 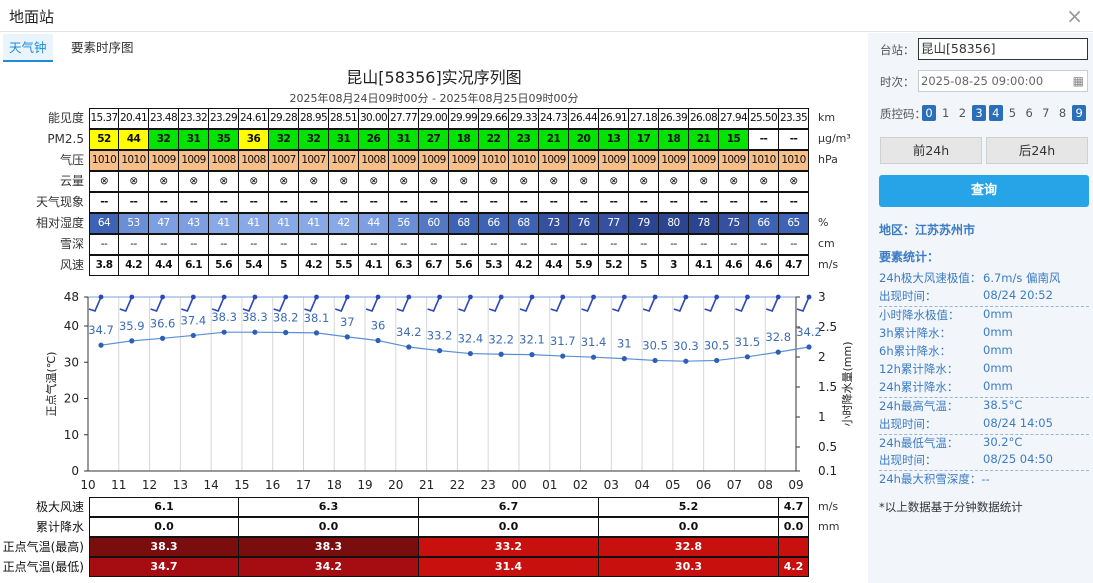 I want to click on stat-item: 小时降水极值： 0mm, so click(x=984, y=315).